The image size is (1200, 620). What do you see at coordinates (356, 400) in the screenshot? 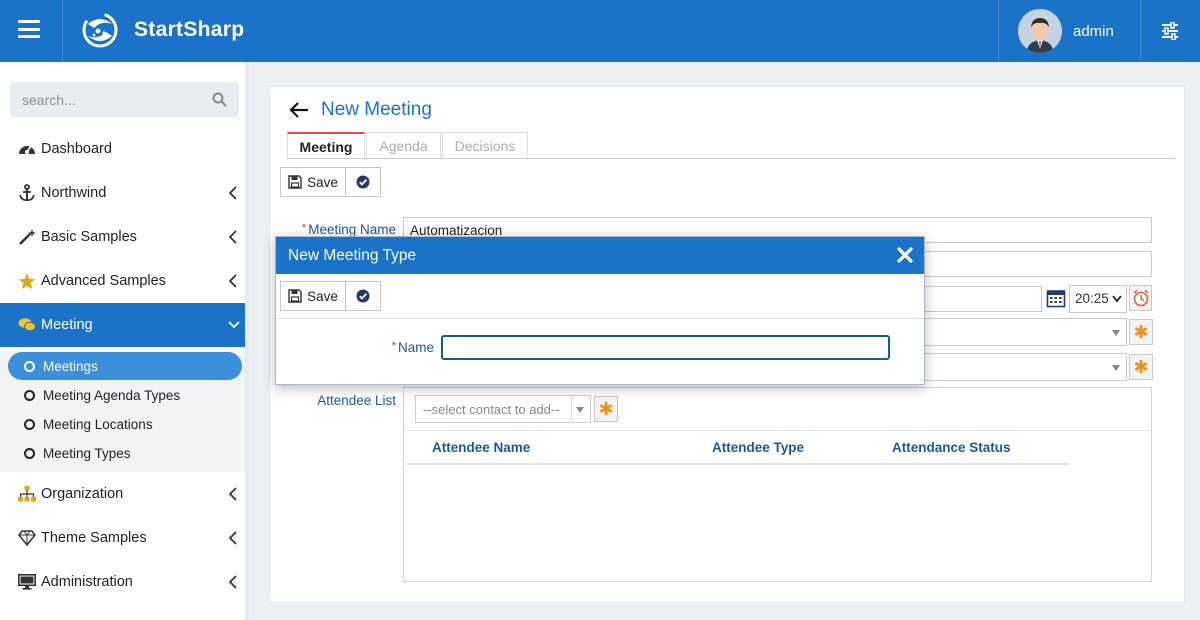
I see `attendee-list-label: Attendee List` at bounding box center [356, 400].